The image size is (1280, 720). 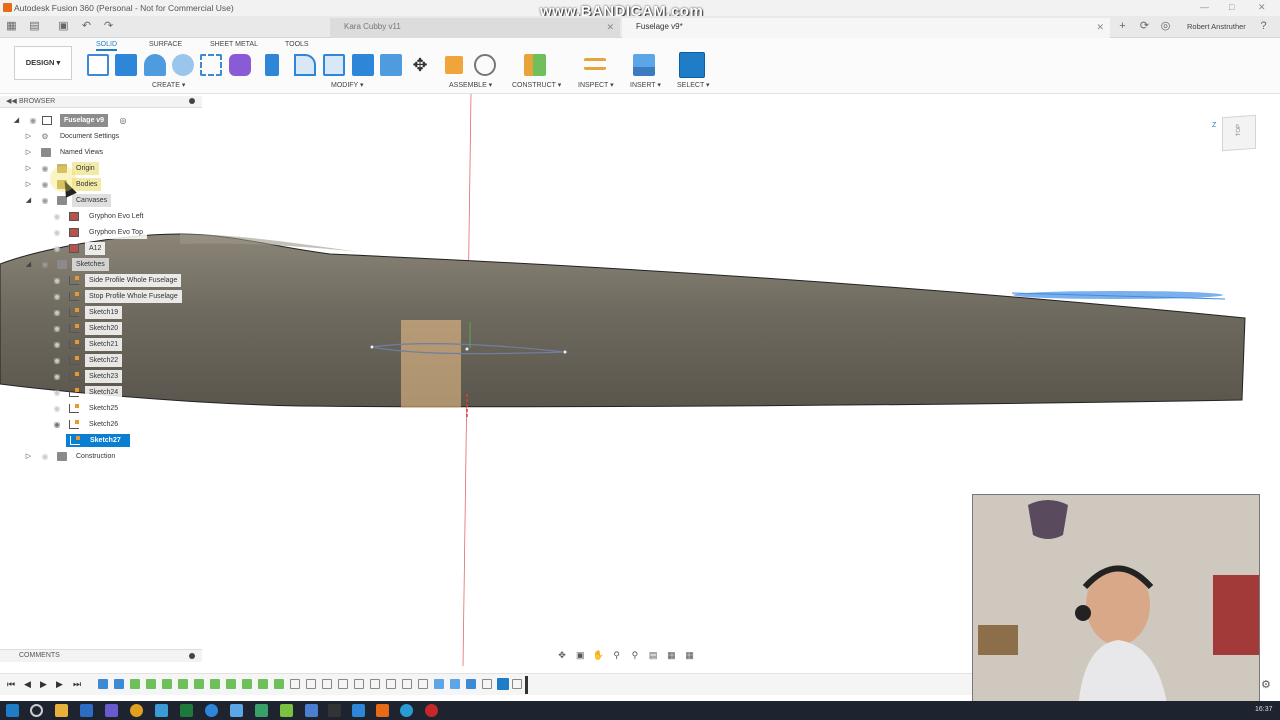 I want to click on minimize-icon: —, so click(x=1204, y=7).